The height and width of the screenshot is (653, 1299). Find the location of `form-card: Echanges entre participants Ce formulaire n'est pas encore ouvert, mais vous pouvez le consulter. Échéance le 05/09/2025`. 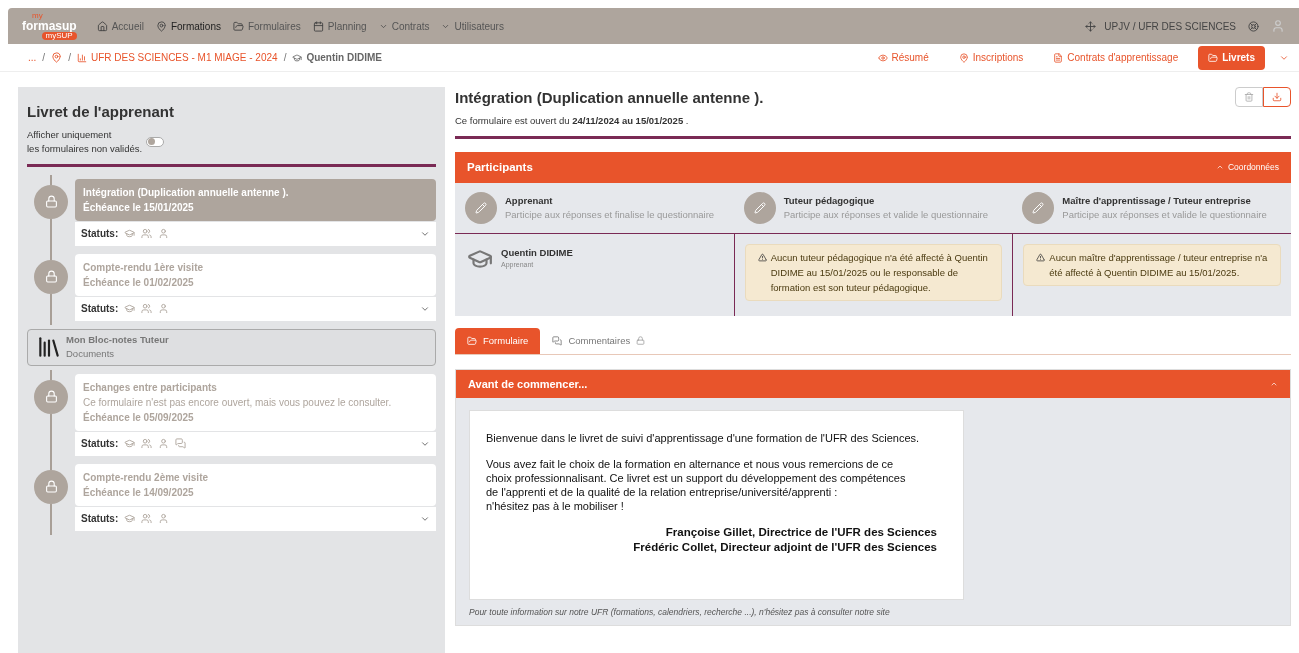

form-card: Echanges entre participants Ce formulaire n'est pas encore ouvert, mais vous pouvez le consulter. Échéance le 05/09/2025 is located at coordinates (255, 402).